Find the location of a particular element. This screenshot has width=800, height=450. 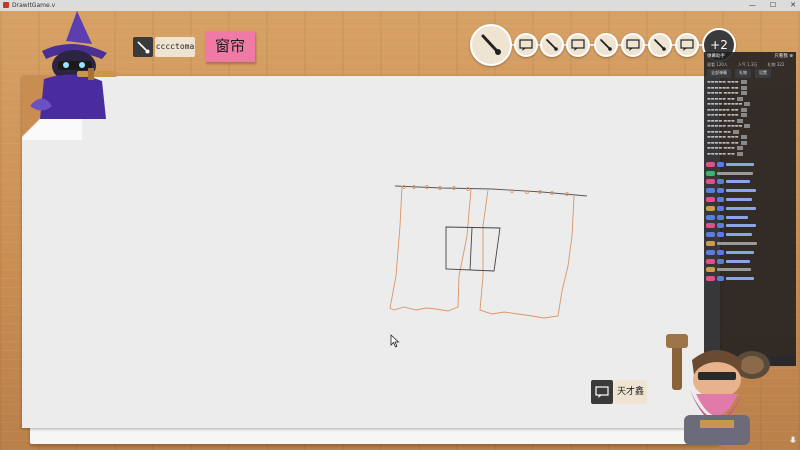

window-frame-stroke is located at coordinates (473, 249).